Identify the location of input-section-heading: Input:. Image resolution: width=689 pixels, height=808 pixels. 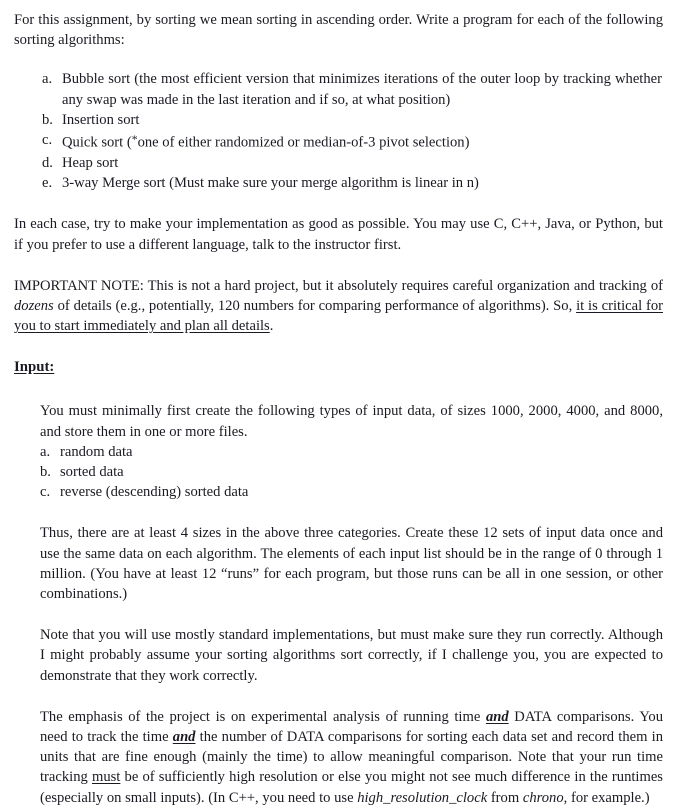
(34, 367).